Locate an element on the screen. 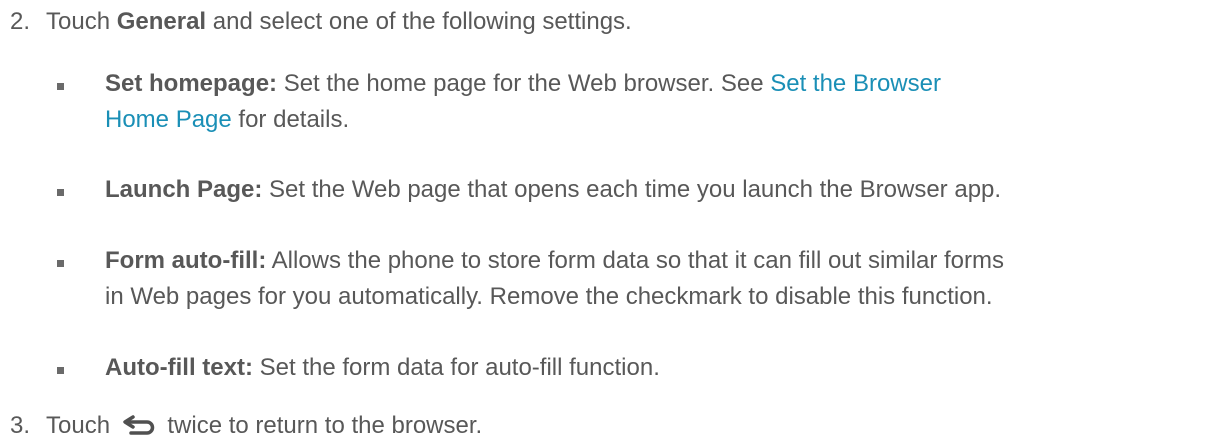  step-bold-general: General is located at coordinates (161, 21).